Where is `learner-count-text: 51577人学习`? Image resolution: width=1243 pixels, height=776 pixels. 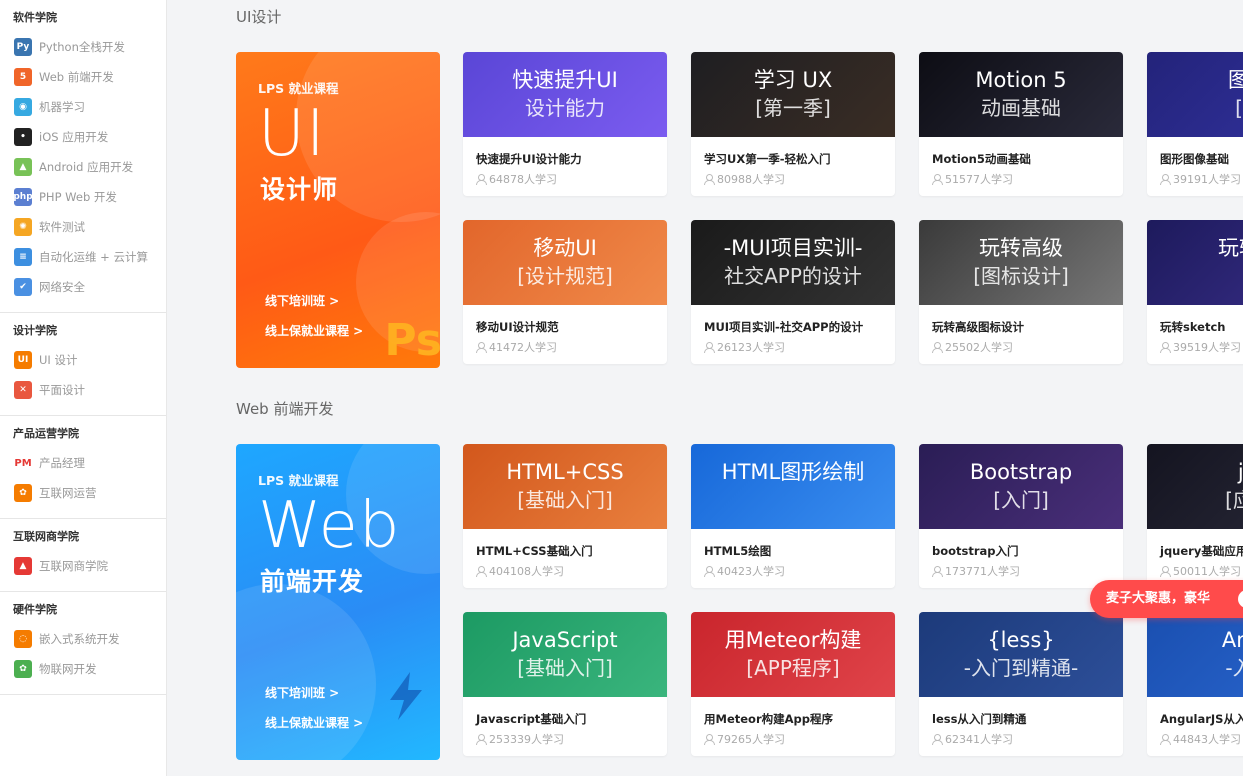
learner-count-text: 51577人学习 is located at coordinates (979, 179).